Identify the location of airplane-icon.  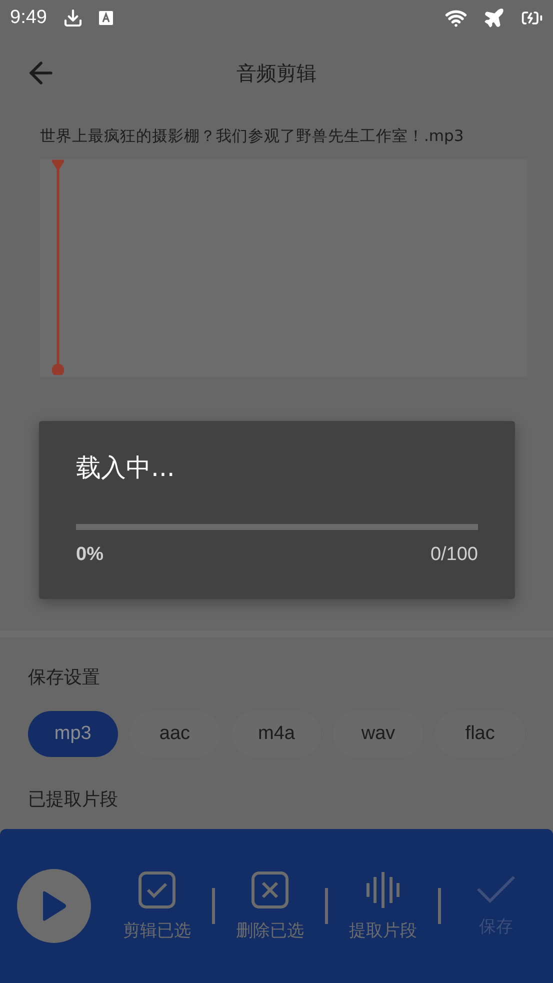
(494, 18).